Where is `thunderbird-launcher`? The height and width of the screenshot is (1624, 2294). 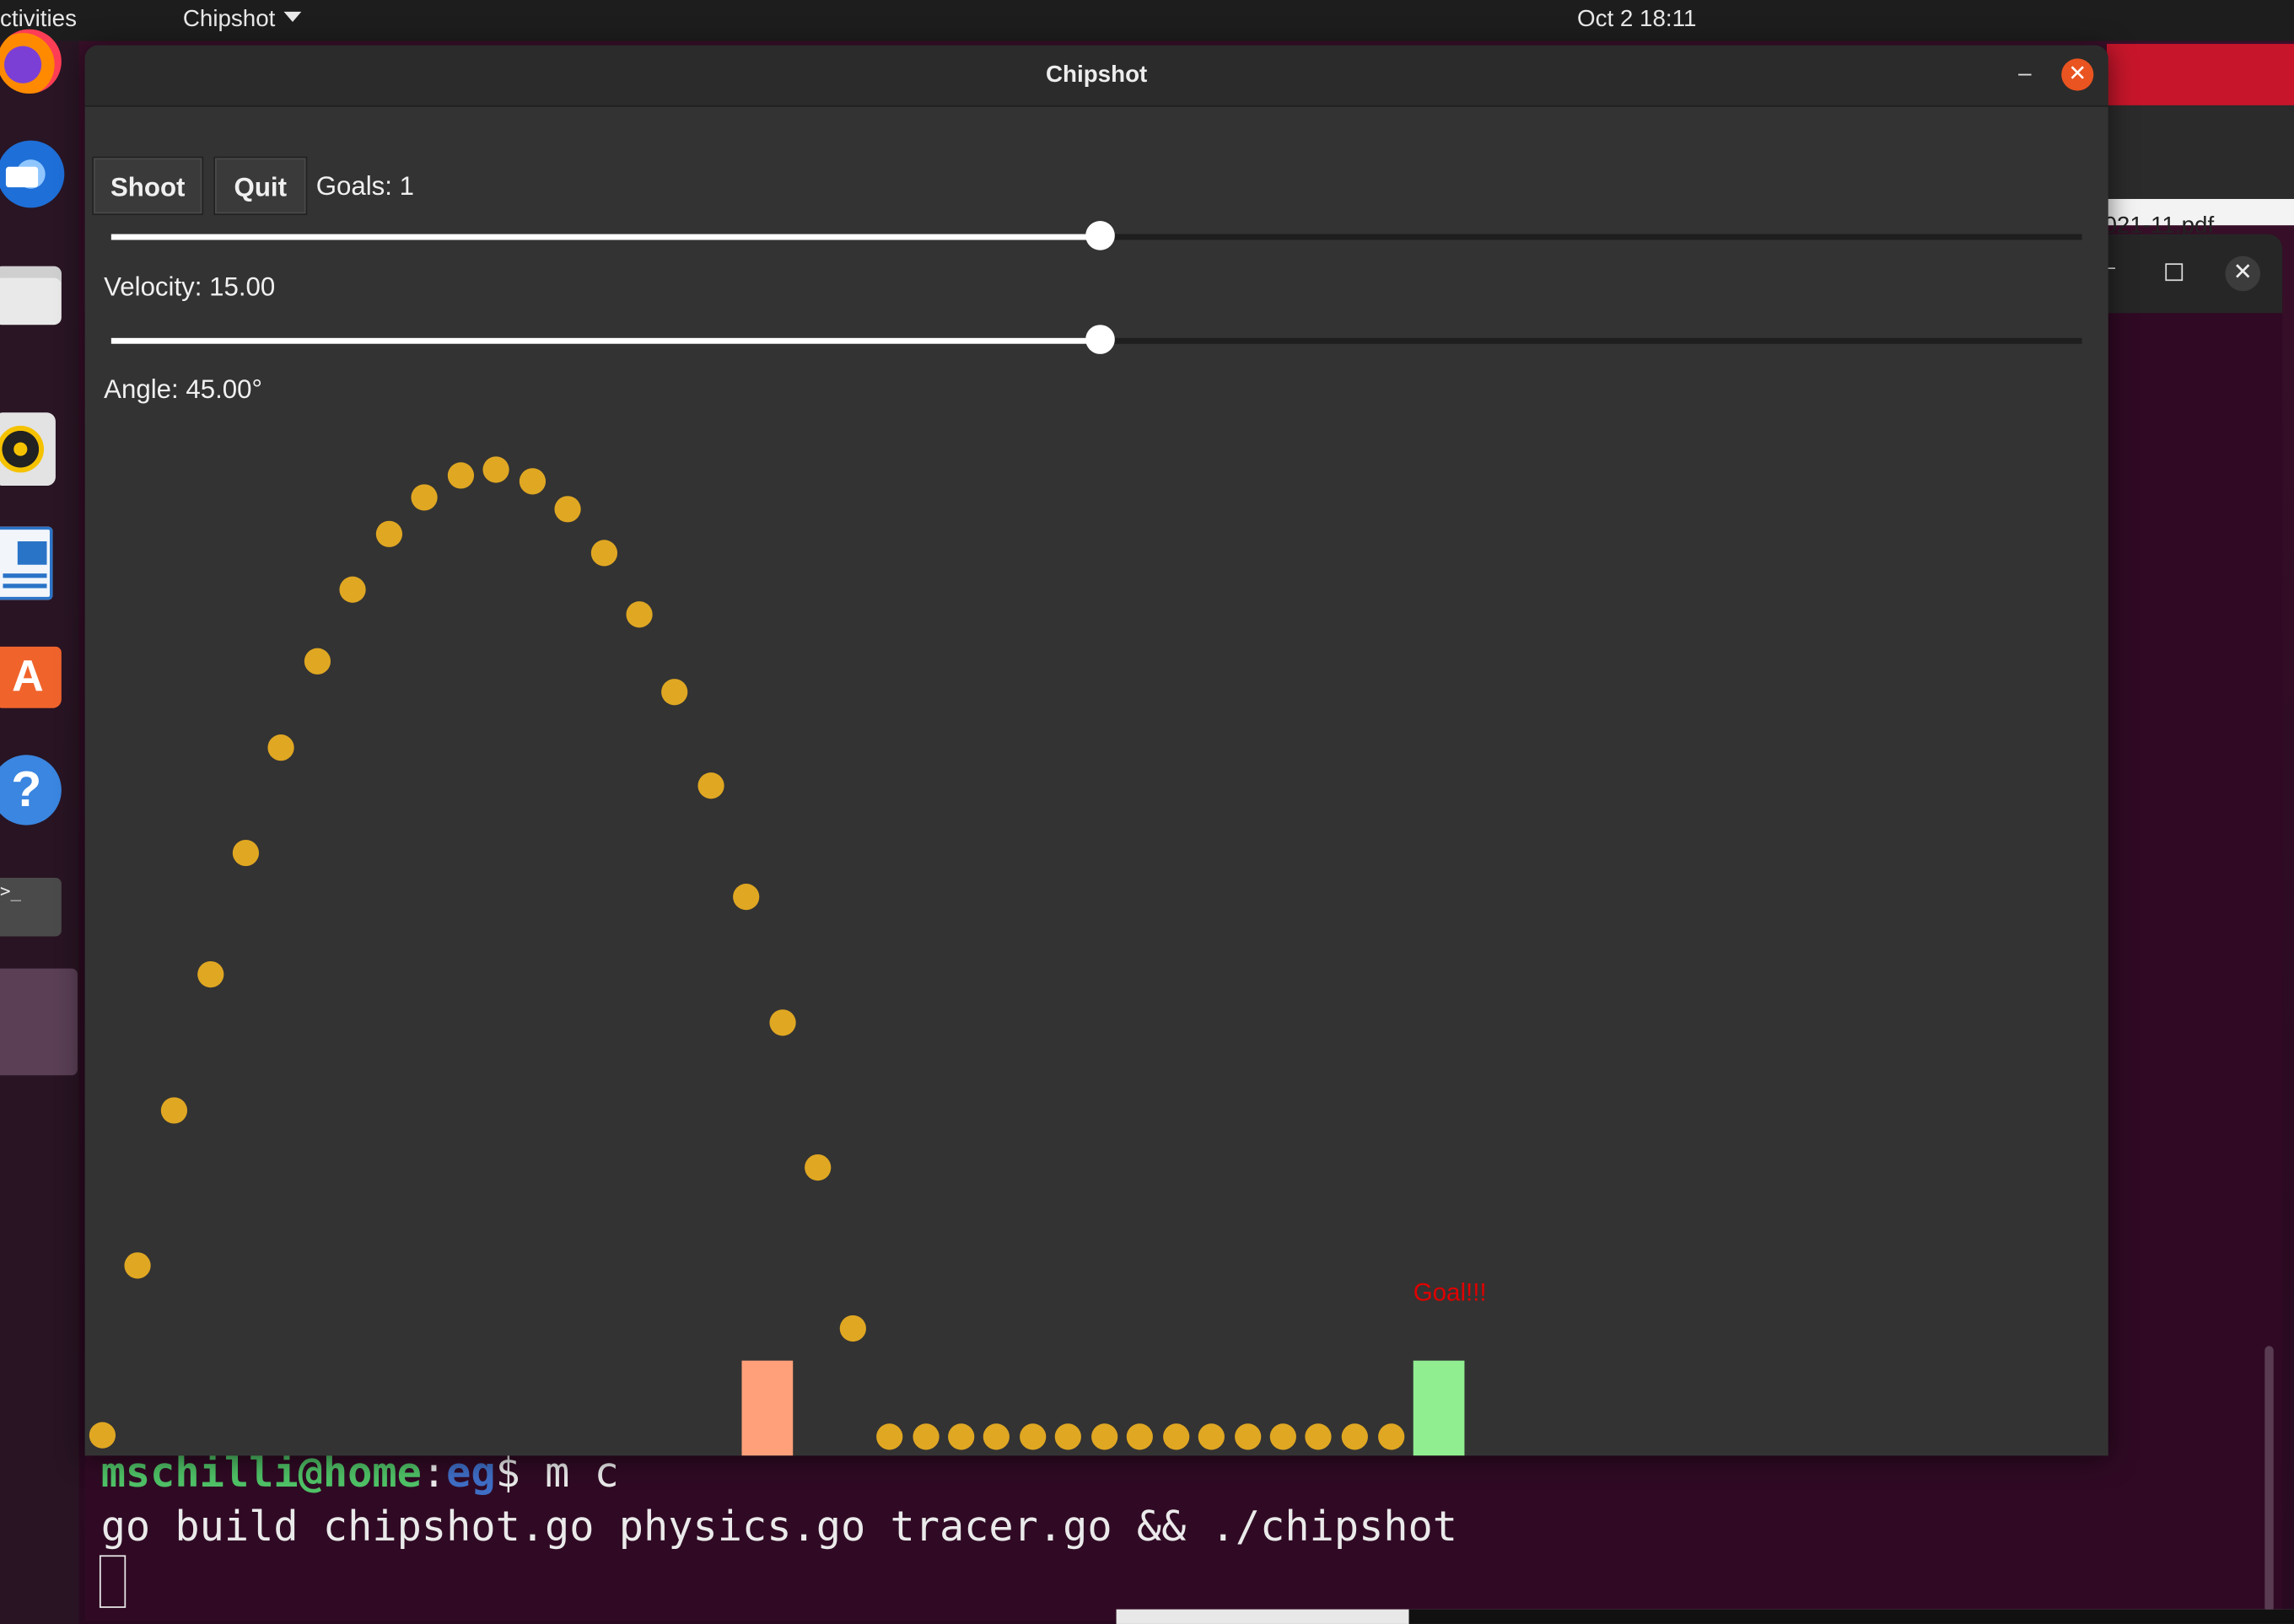
thunderbird-launcher is located at coordinates (32, 174).